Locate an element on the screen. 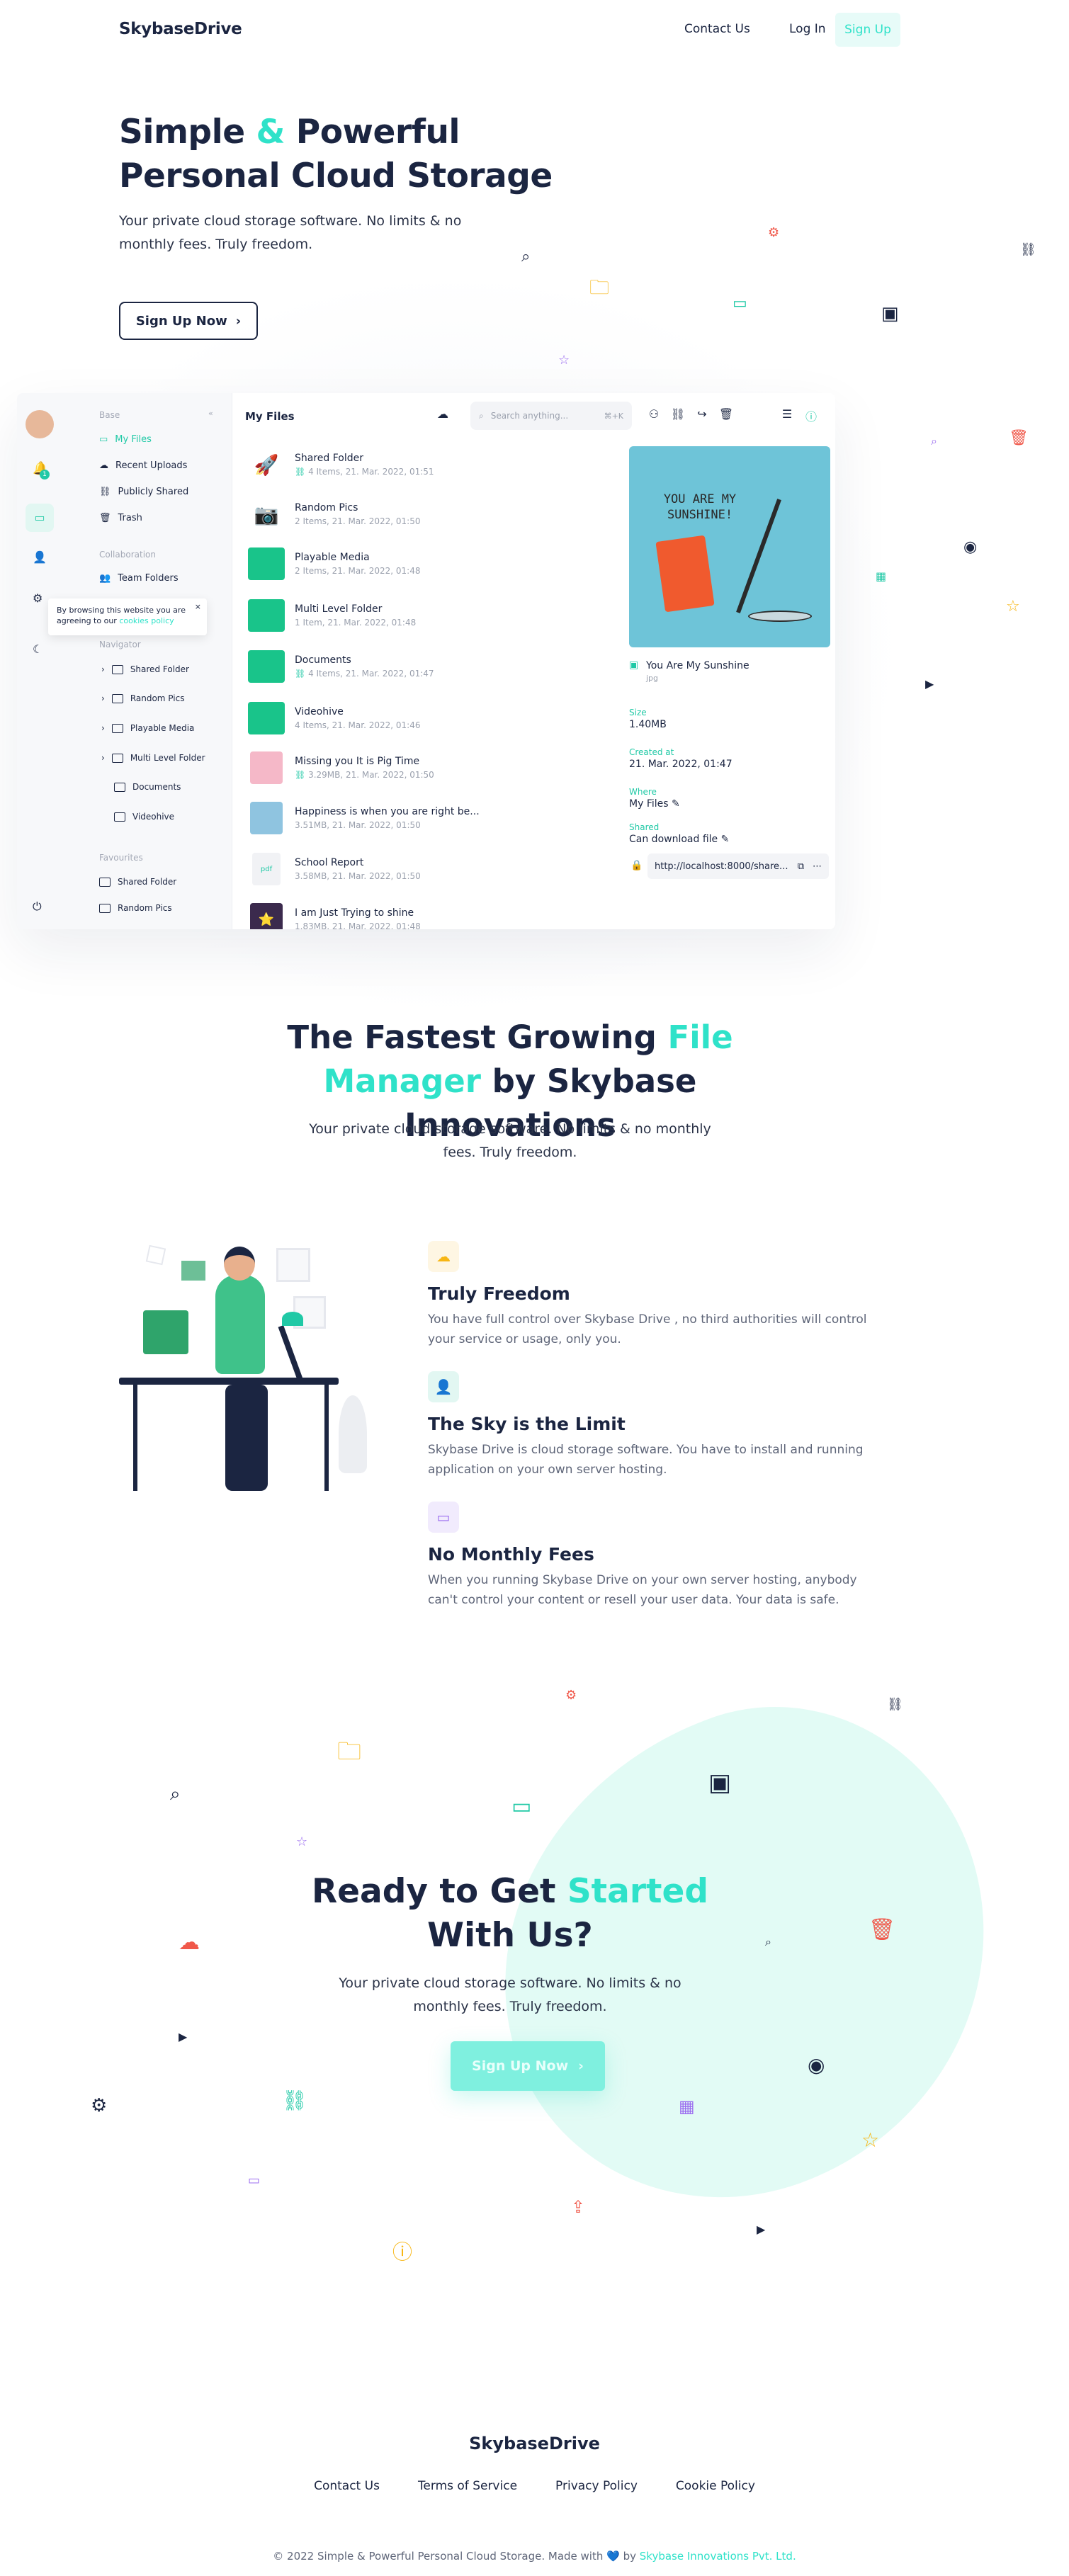 The image size is (1069, 2576). avatar is located at coordinates (40, 424).